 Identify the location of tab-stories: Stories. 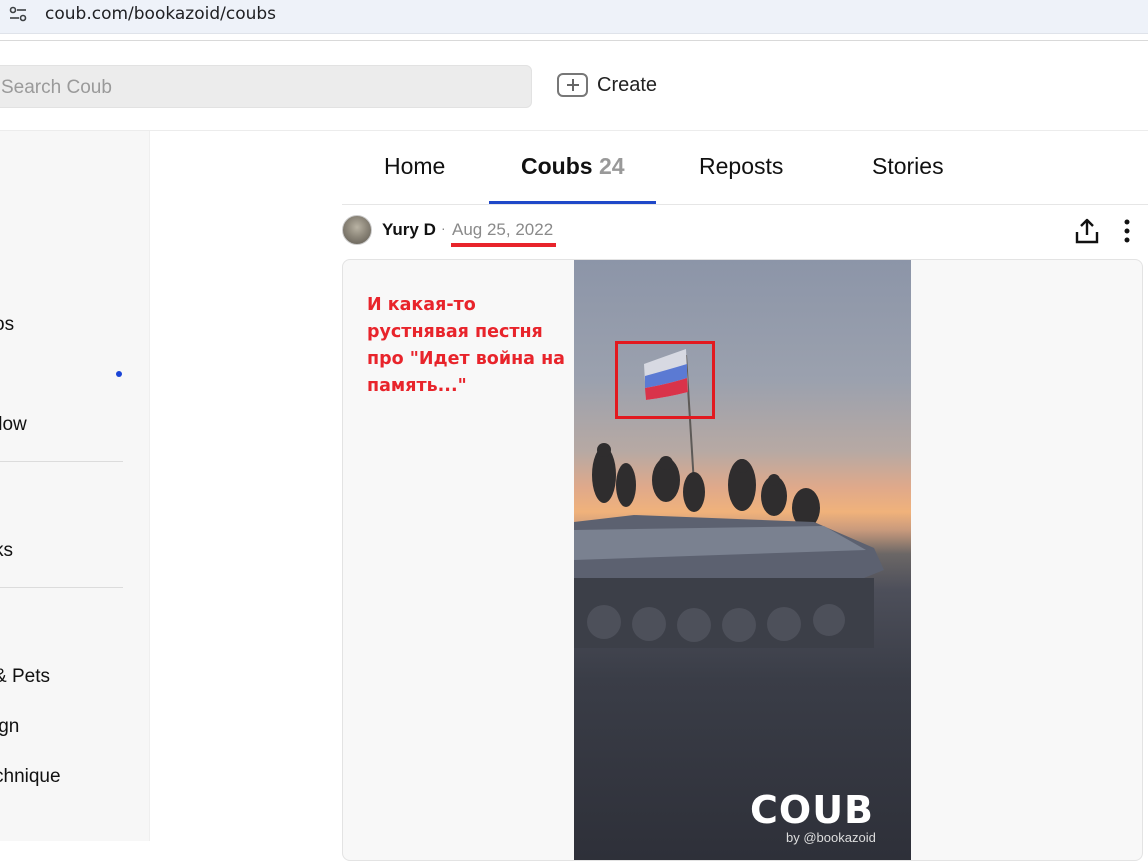
(908, 166).